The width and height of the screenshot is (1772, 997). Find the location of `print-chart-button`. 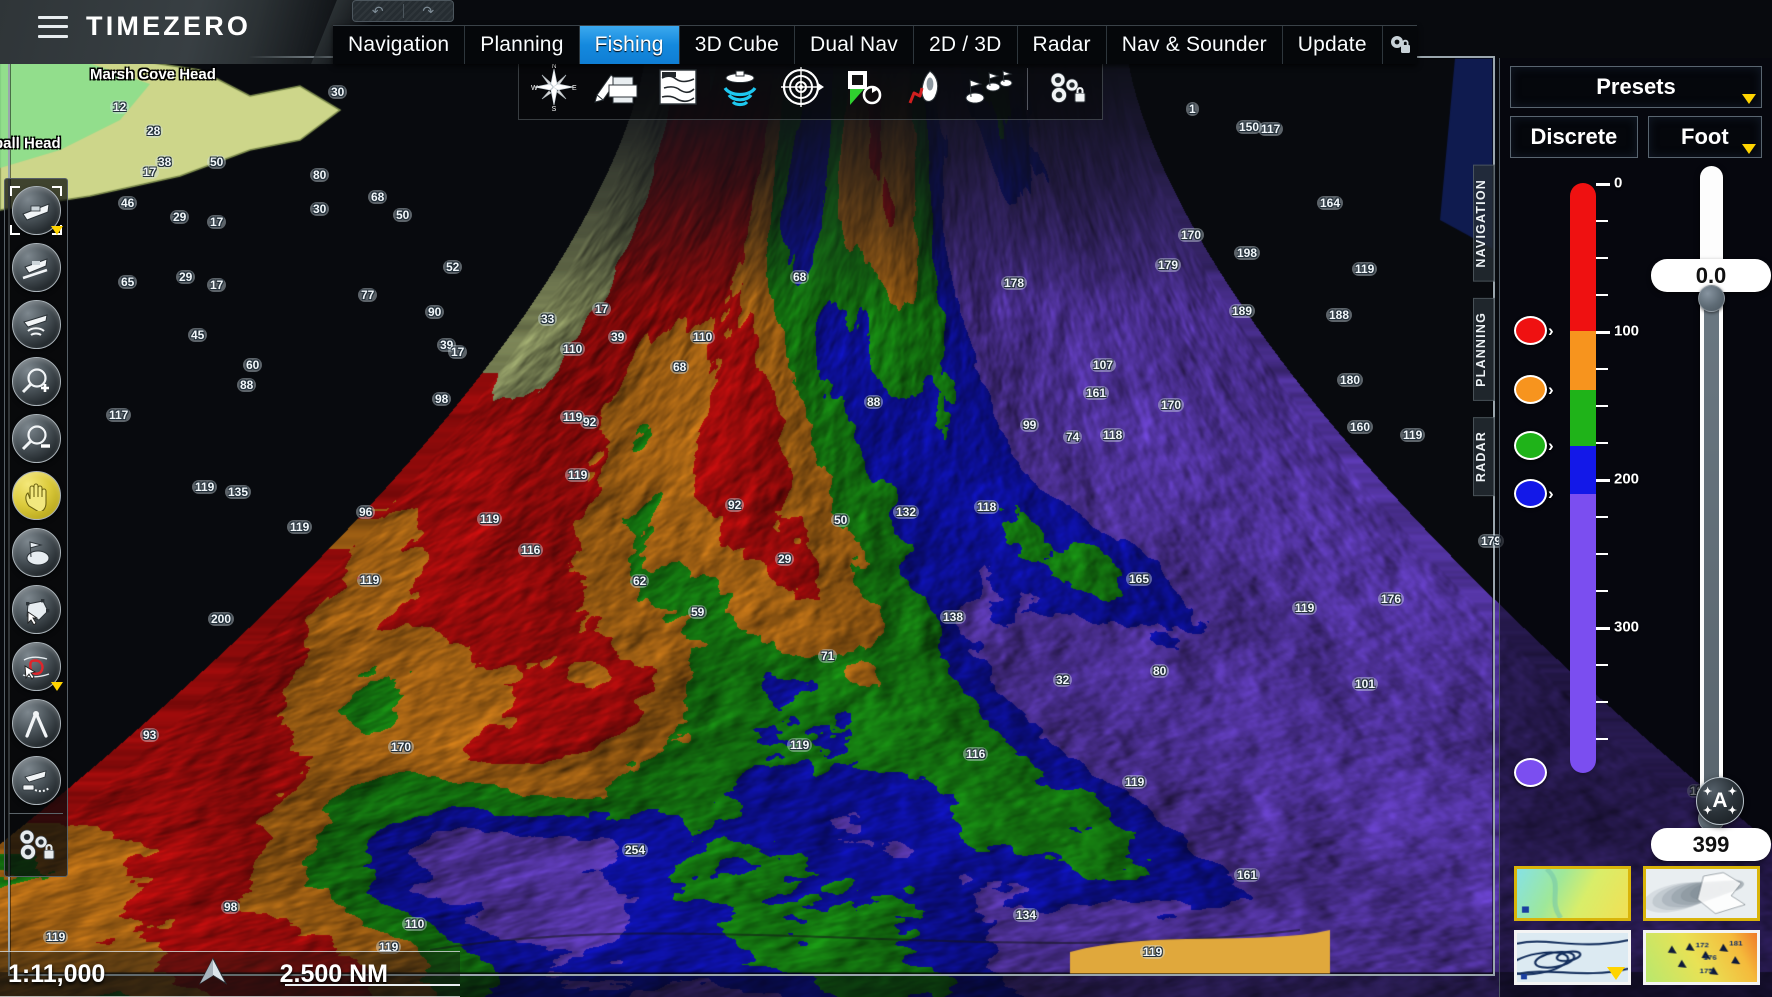

print-chart-button is located at coordinates (616, 89).